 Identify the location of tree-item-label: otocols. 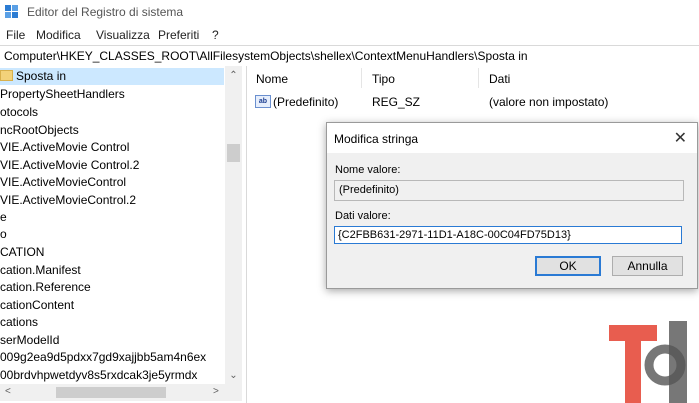
(19, 112).